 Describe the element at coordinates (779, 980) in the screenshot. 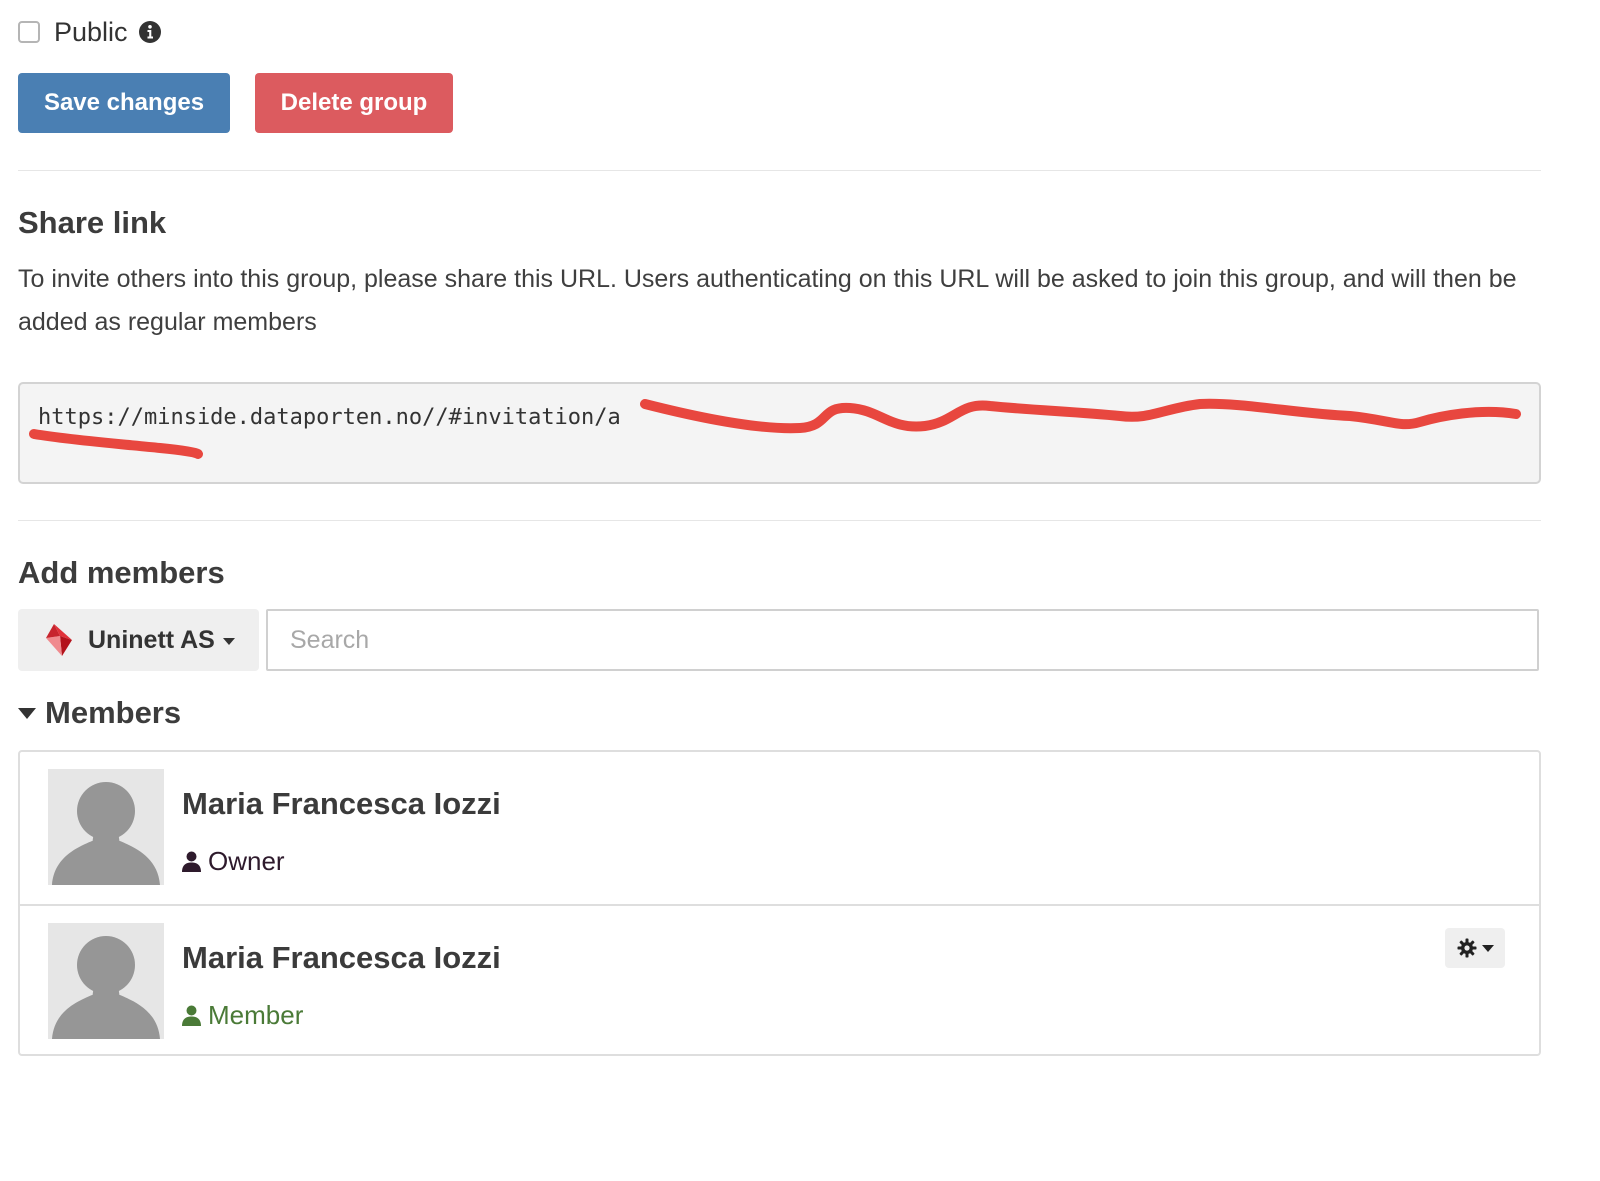

I see `member-row: Maria Francesca Iozzi Member` at that location.